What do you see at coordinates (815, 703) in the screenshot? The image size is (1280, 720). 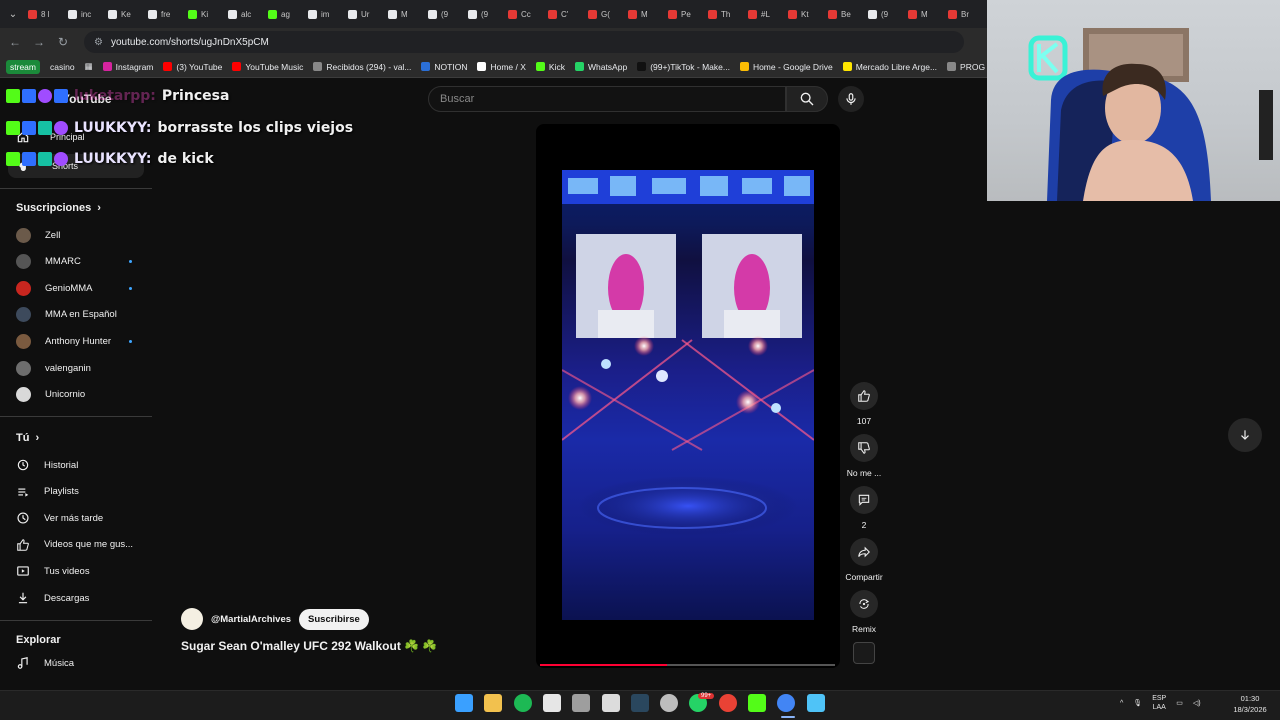 I see `notepad-icon` at bounding box center [815, 703].